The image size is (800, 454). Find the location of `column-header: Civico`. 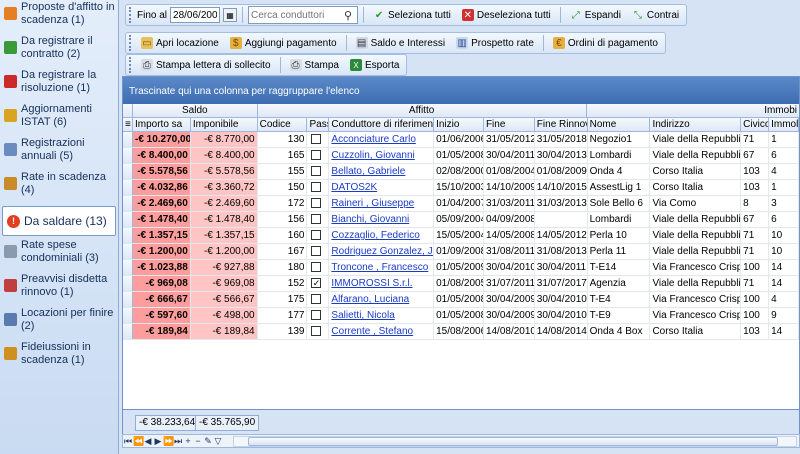

column-header: Civico is located at coordinates (755, 124).